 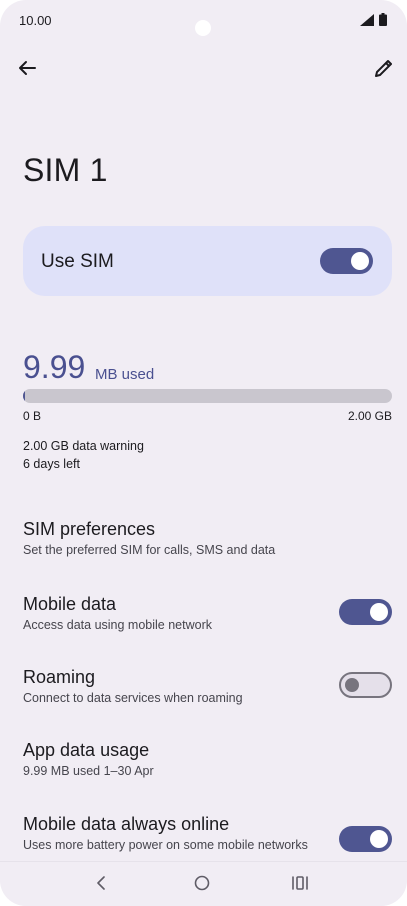 What do you see at coordinates (207, 261) in the screenshot?
I see `use-sim-card: Use SIM` at bounding box center [207, 261].